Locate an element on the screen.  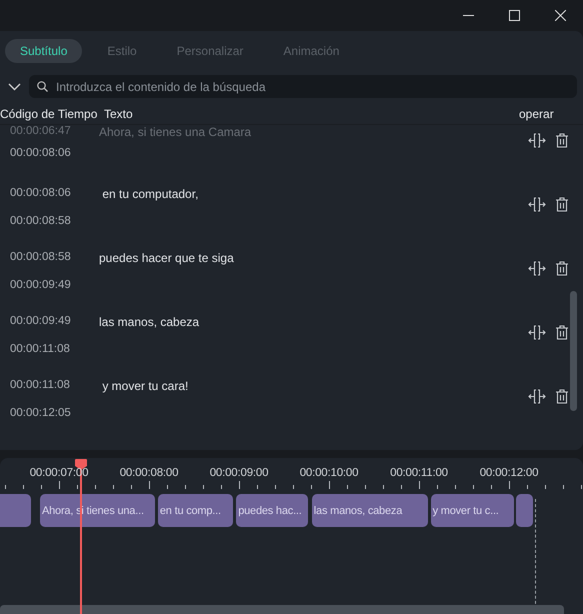
tab: Subtítulo is located at coordinates (43, 51).